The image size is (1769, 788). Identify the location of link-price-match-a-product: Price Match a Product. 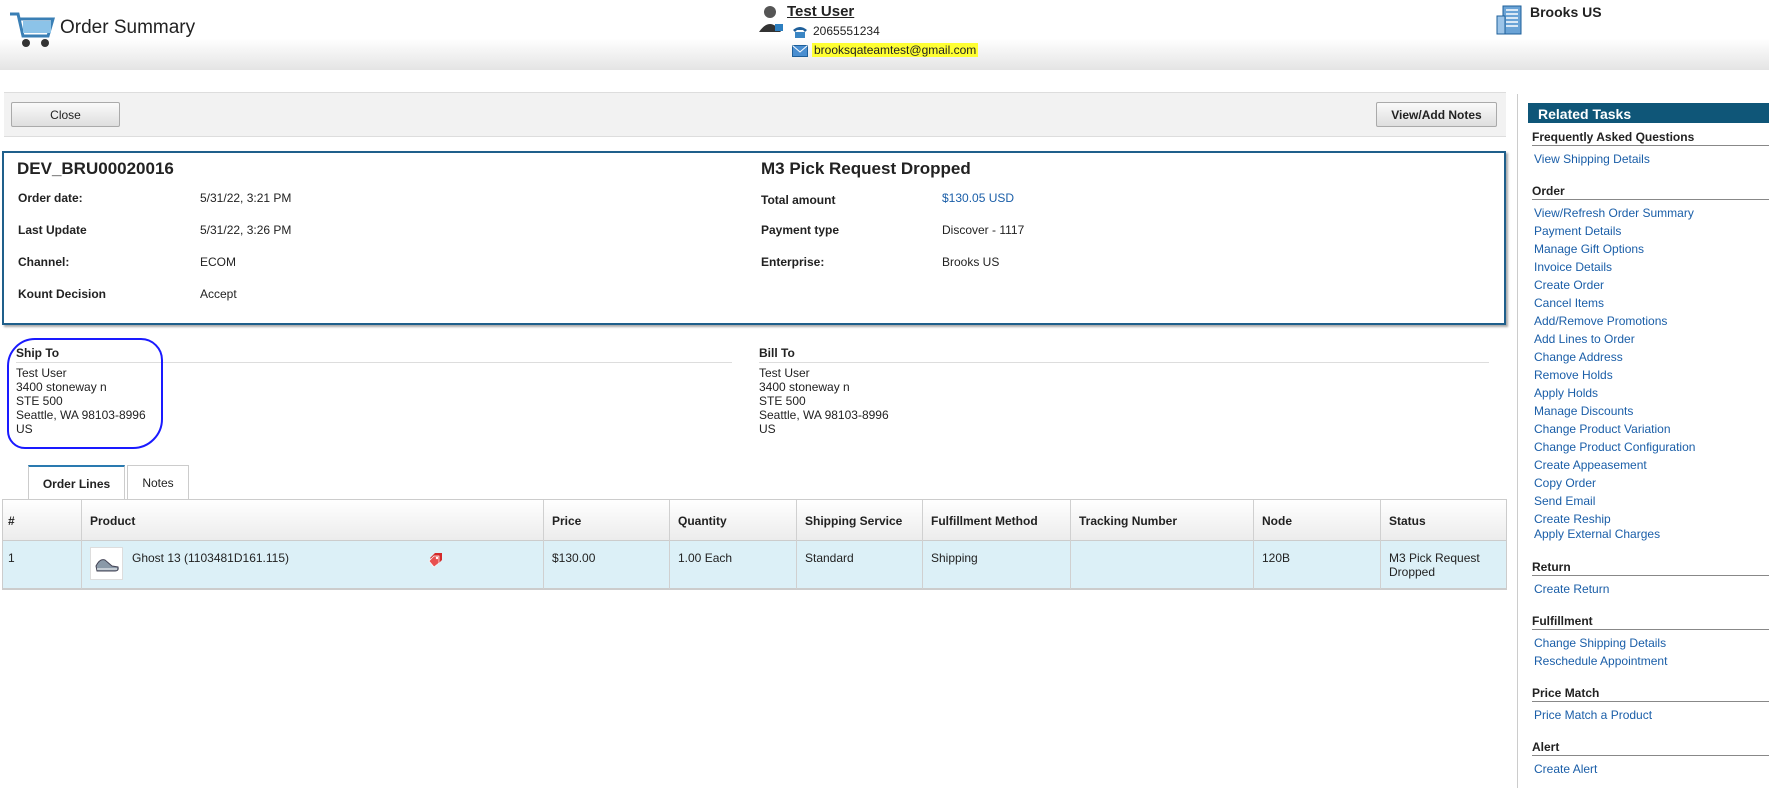
(1593, 715).